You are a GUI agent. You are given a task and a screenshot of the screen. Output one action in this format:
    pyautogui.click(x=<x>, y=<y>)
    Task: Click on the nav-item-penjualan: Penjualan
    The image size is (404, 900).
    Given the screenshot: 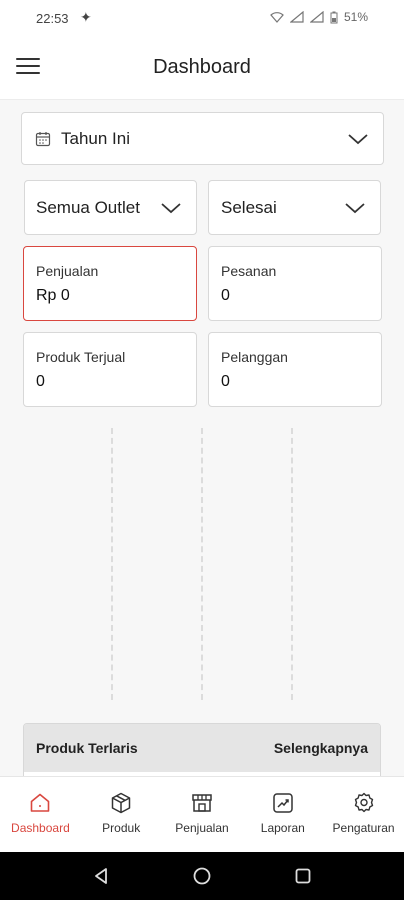 What is the action you would take?
    pyautogui.click(x=202, y=814)
    